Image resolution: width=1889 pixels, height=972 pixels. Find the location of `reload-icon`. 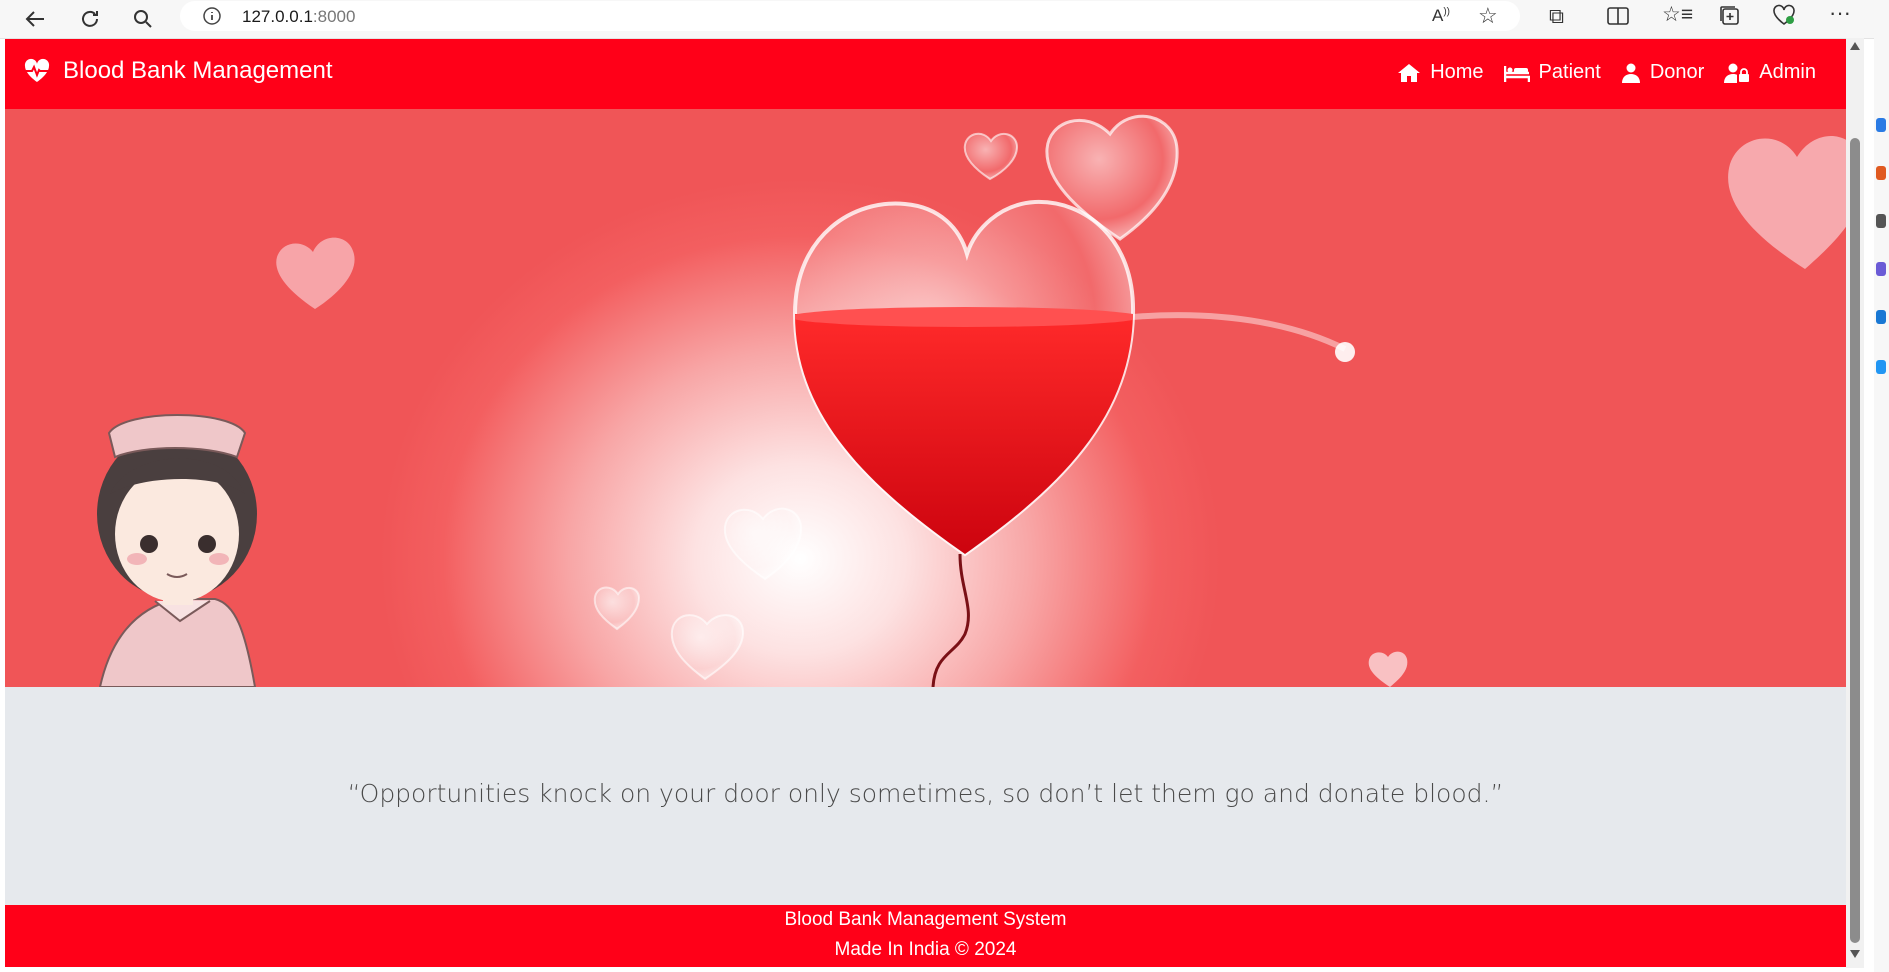

reload-icon is located at coordinates (90, 19).